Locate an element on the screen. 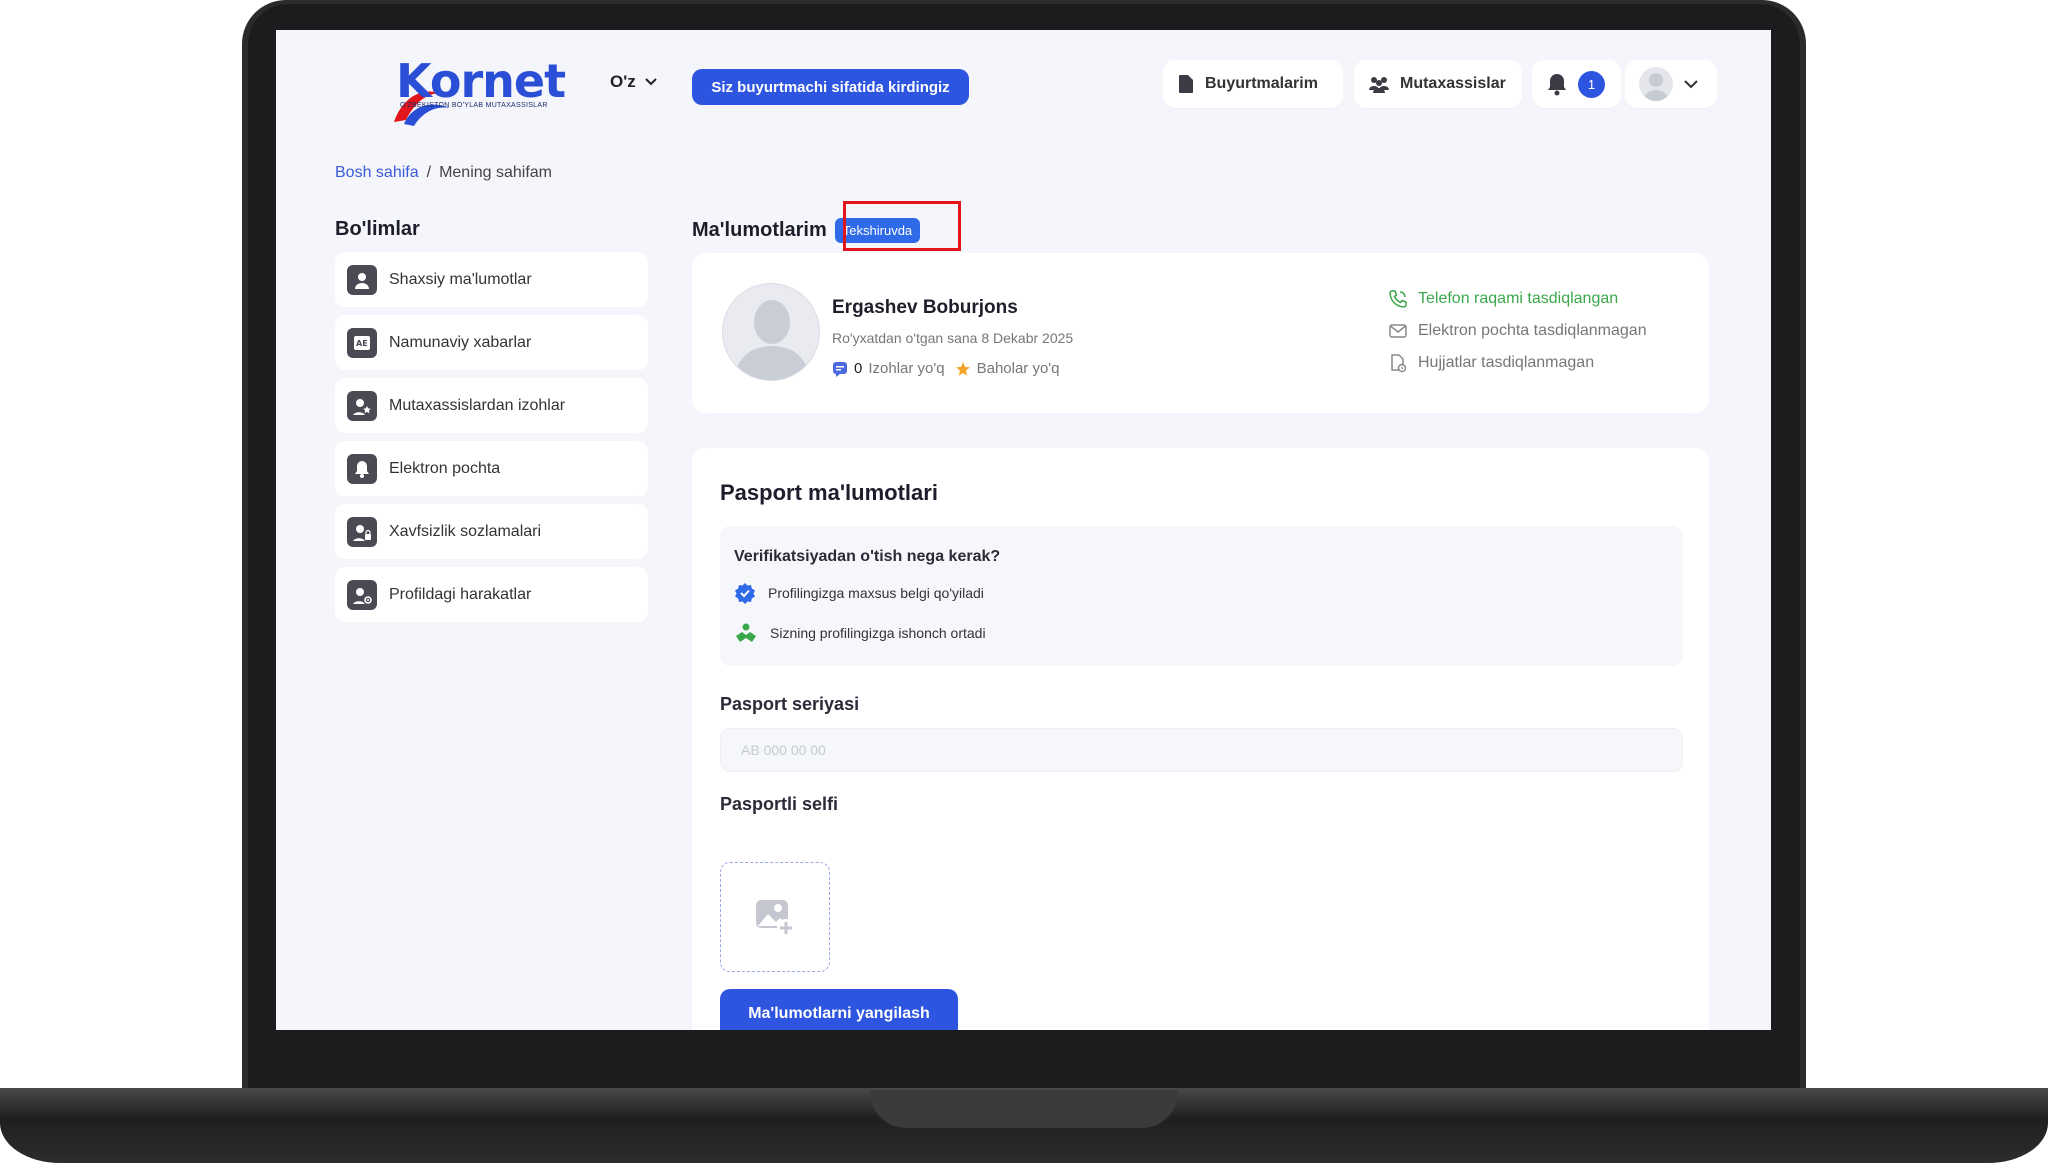 Image resolution: width=2048 pixels, height=1163 pixels. benefit-item: Profilingizga maxsus belgi qo'yiladi is located at coordinates (859, 593).